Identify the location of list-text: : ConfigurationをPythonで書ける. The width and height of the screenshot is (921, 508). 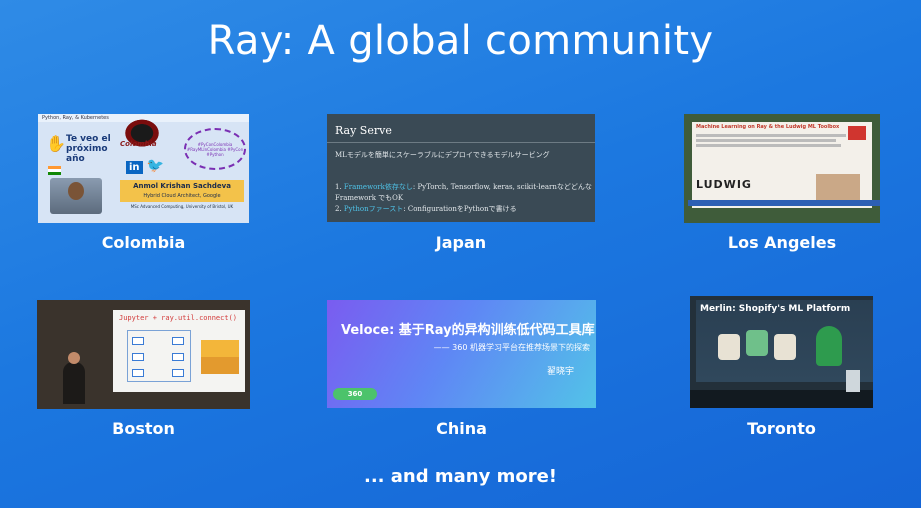
(460, 209).